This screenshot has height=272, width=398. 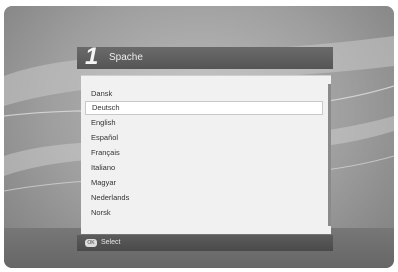 I want to click on language-item-espanol: Español, so click(x=204, y=138).